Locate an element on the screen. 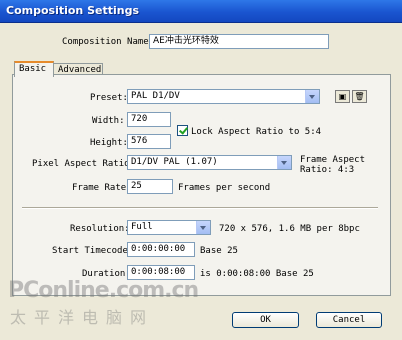 This screenshot has width=402, height=340. width-label: Width: is located at coordinates (108, 121).